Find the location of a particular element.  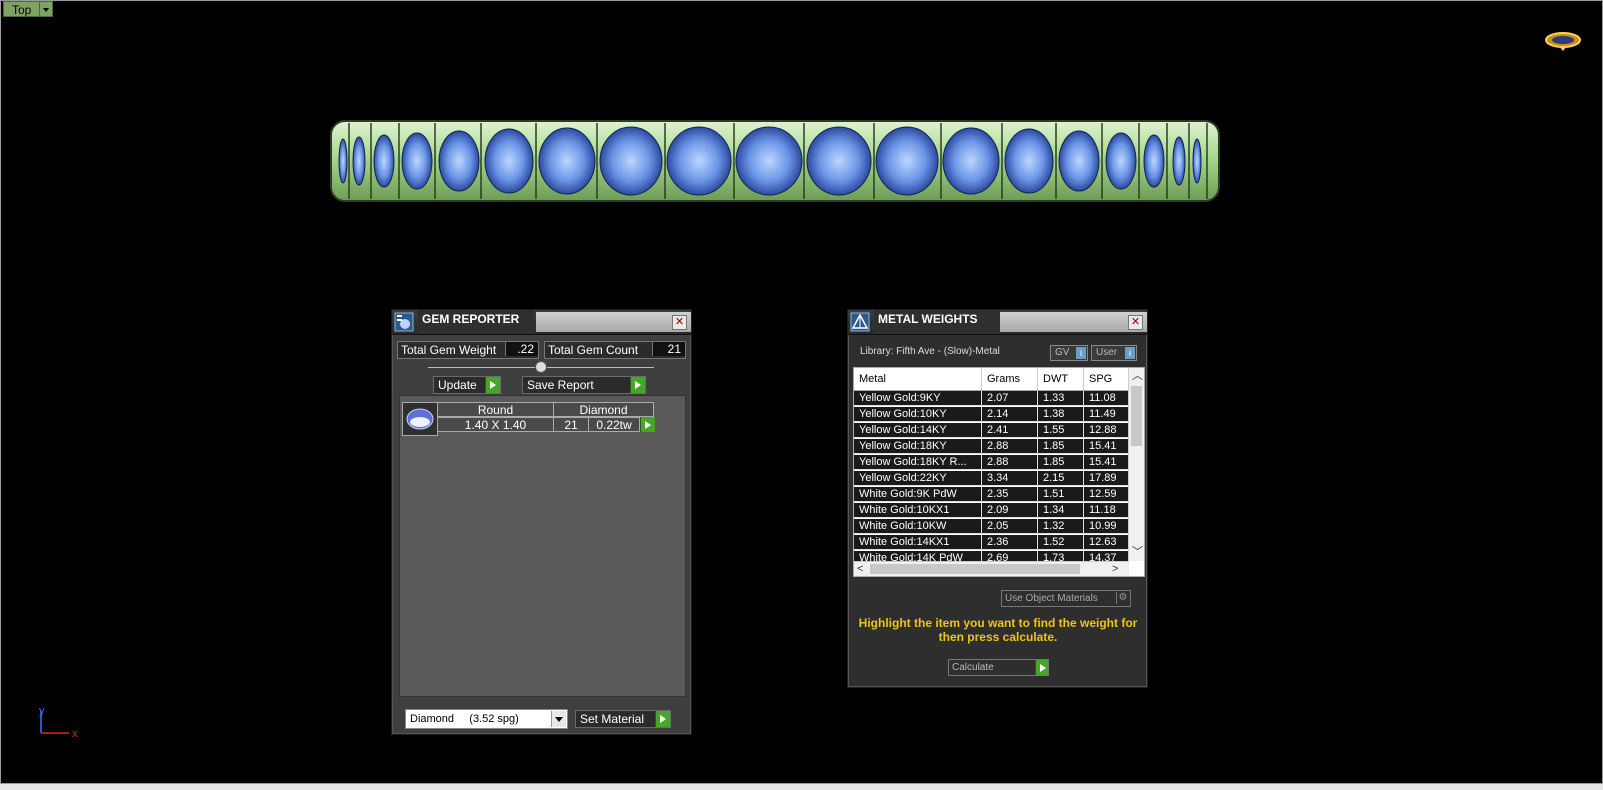

update-button: Update is located at coordinates (467, 385).